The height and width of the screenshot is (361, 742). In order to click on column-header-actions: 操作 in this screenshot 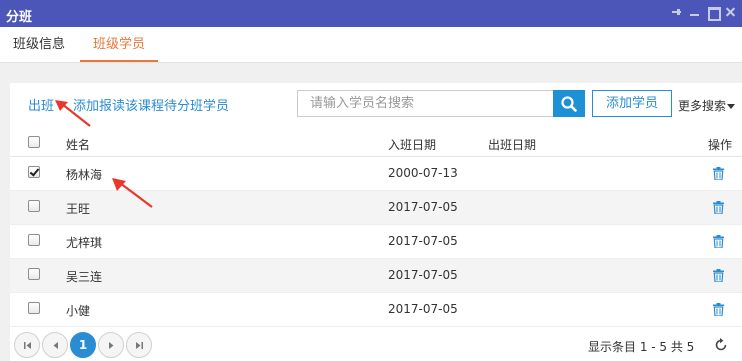, I will do `click(720, 145)`.